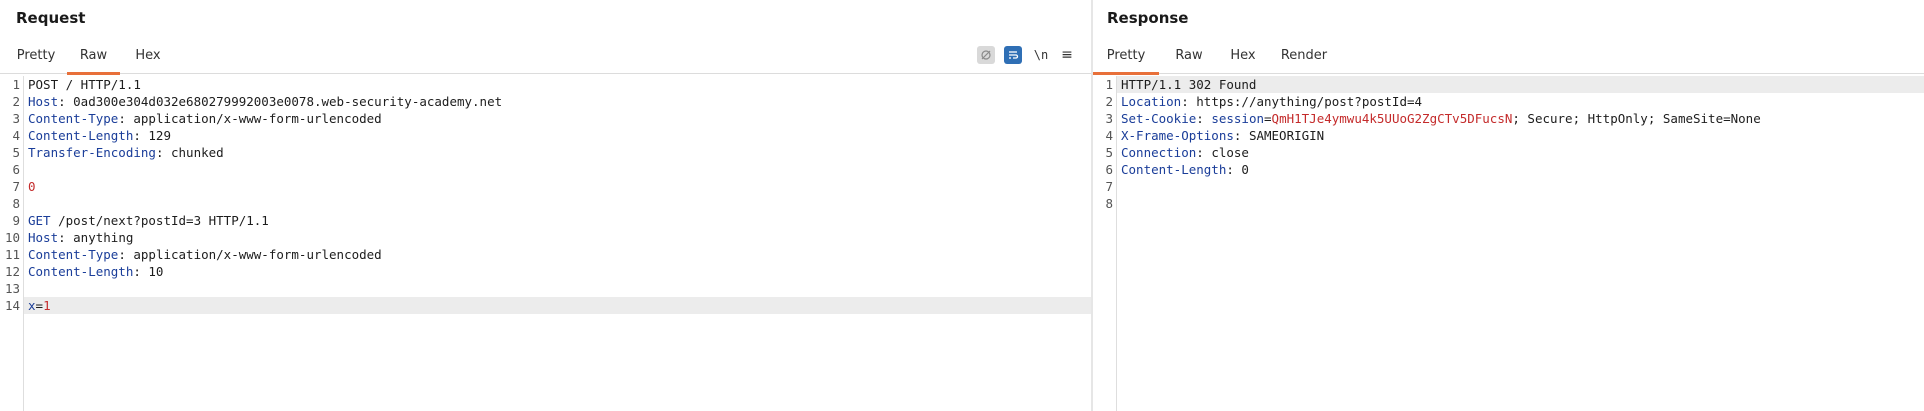  Describe the element at coordinates (1028, 56) in the screenshot. I see `request-toolbar: \n ≡` at that location.